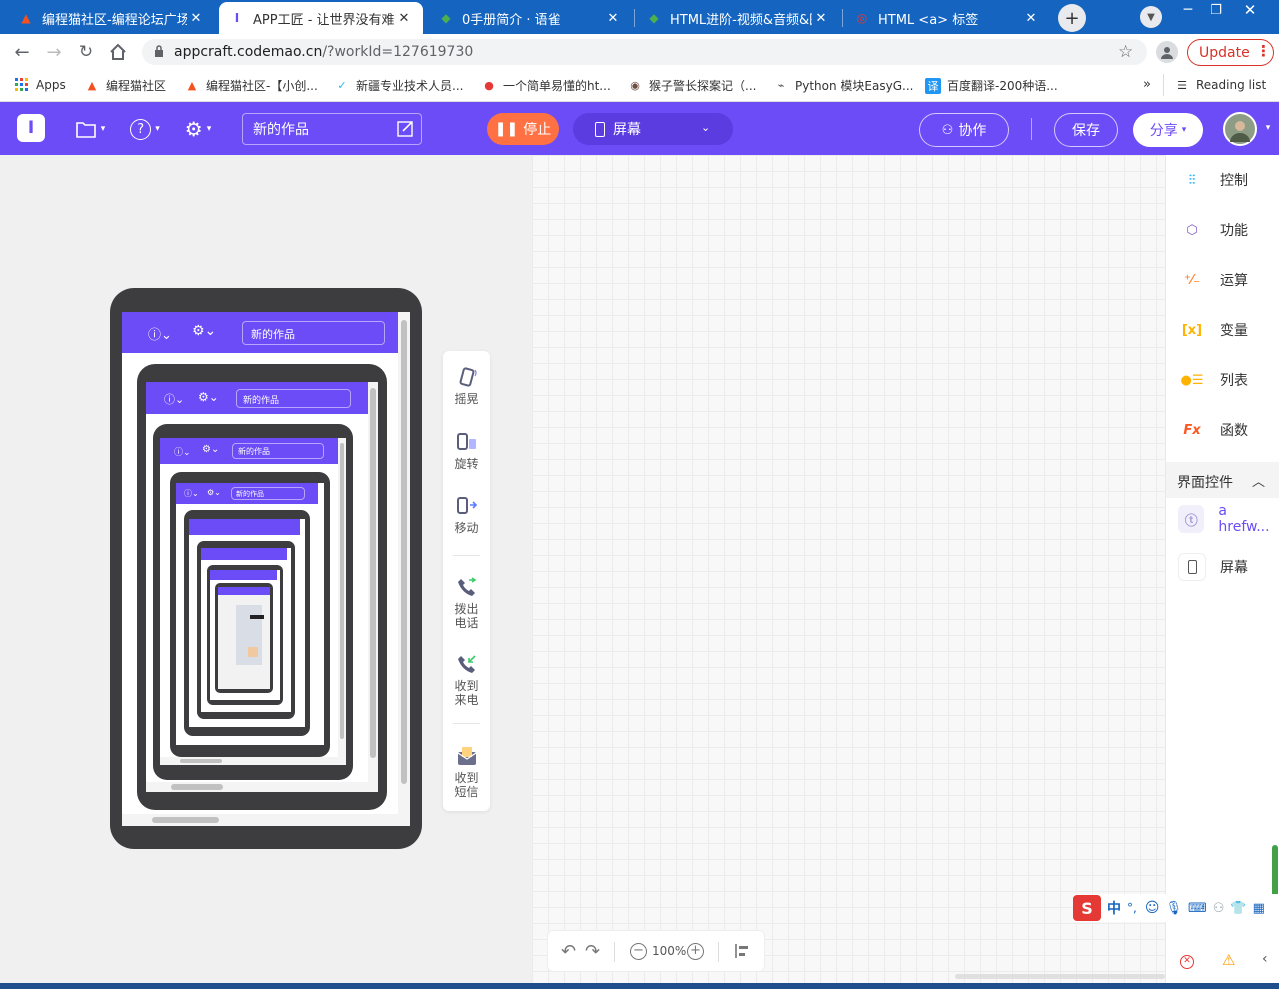 This screenshot has height=989, width=1279. What do you see at coordinates (530, 18) in the screenshot?
I see `browser-tab: ◆ 0手册简介 · 语雀 ✕` at bounding box center [530, 18].